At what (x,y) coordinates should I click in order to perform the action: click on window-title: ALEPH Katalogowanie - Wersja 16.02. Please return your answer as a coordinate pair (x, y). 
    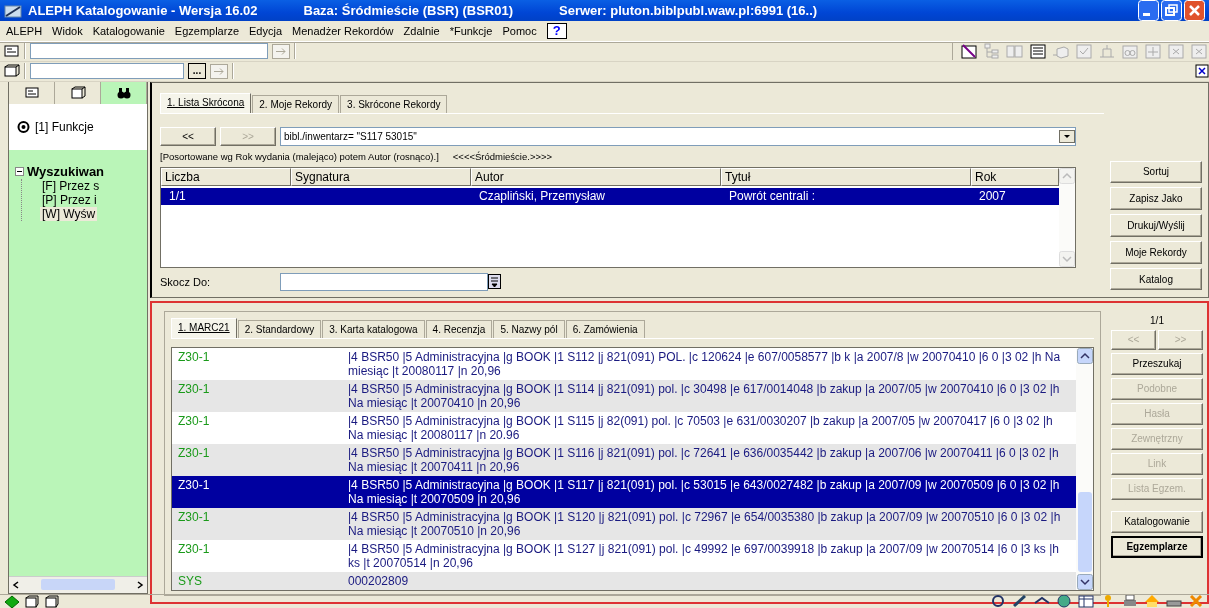
    Looking at the image, I should click on (143, 11).